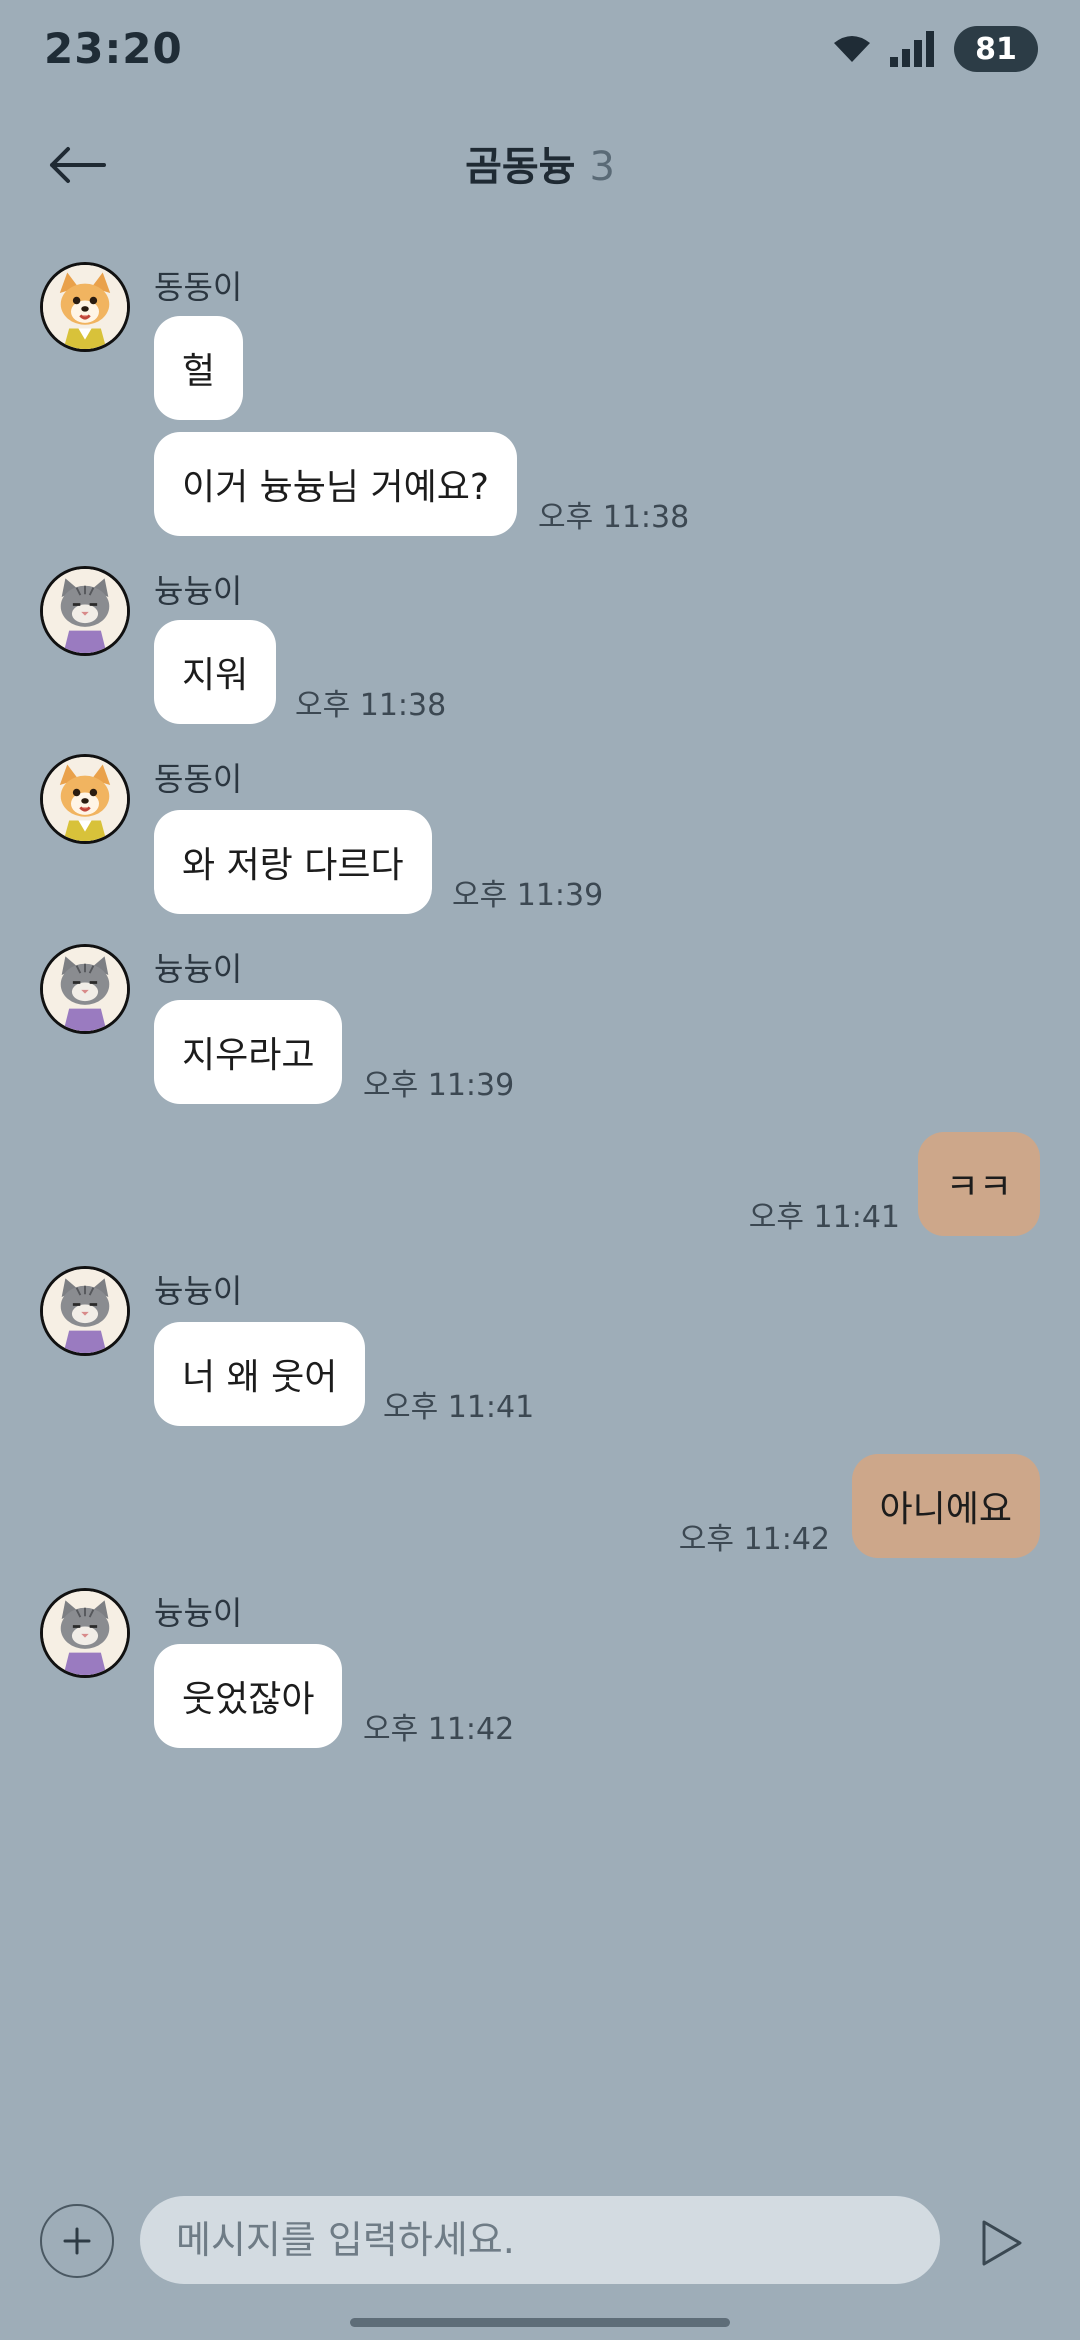 The height and width of the screenshot is (2340, 1080). Describe the element at coordinates (293, 862) in the screenshot. I see `message-bubble: 와 저랑 다르다` at that location.